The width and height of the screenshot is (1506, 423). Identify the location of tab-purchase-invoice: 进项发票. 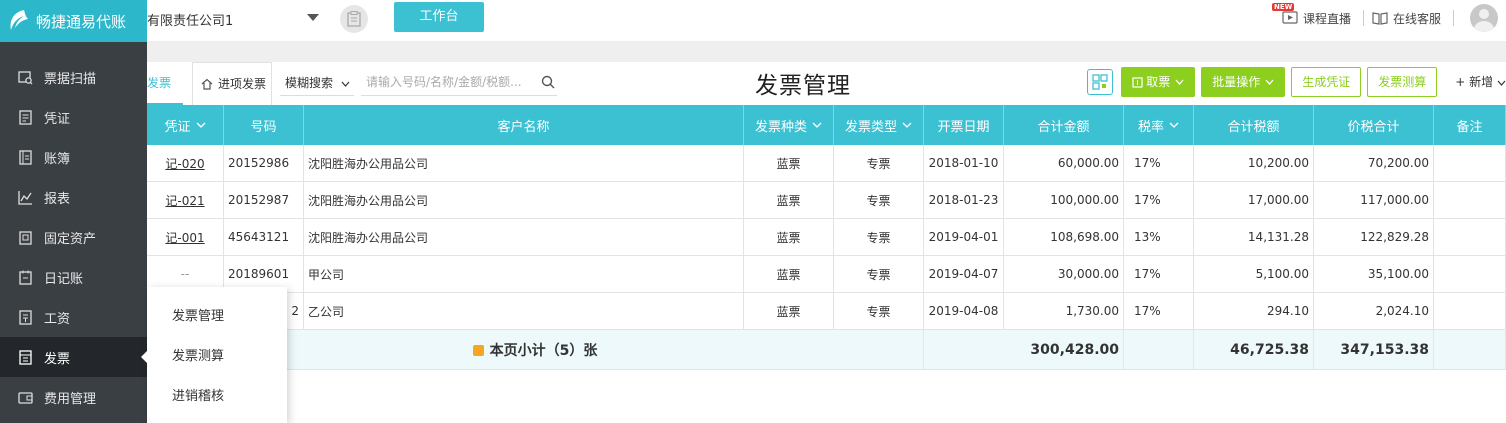
(232, 83).